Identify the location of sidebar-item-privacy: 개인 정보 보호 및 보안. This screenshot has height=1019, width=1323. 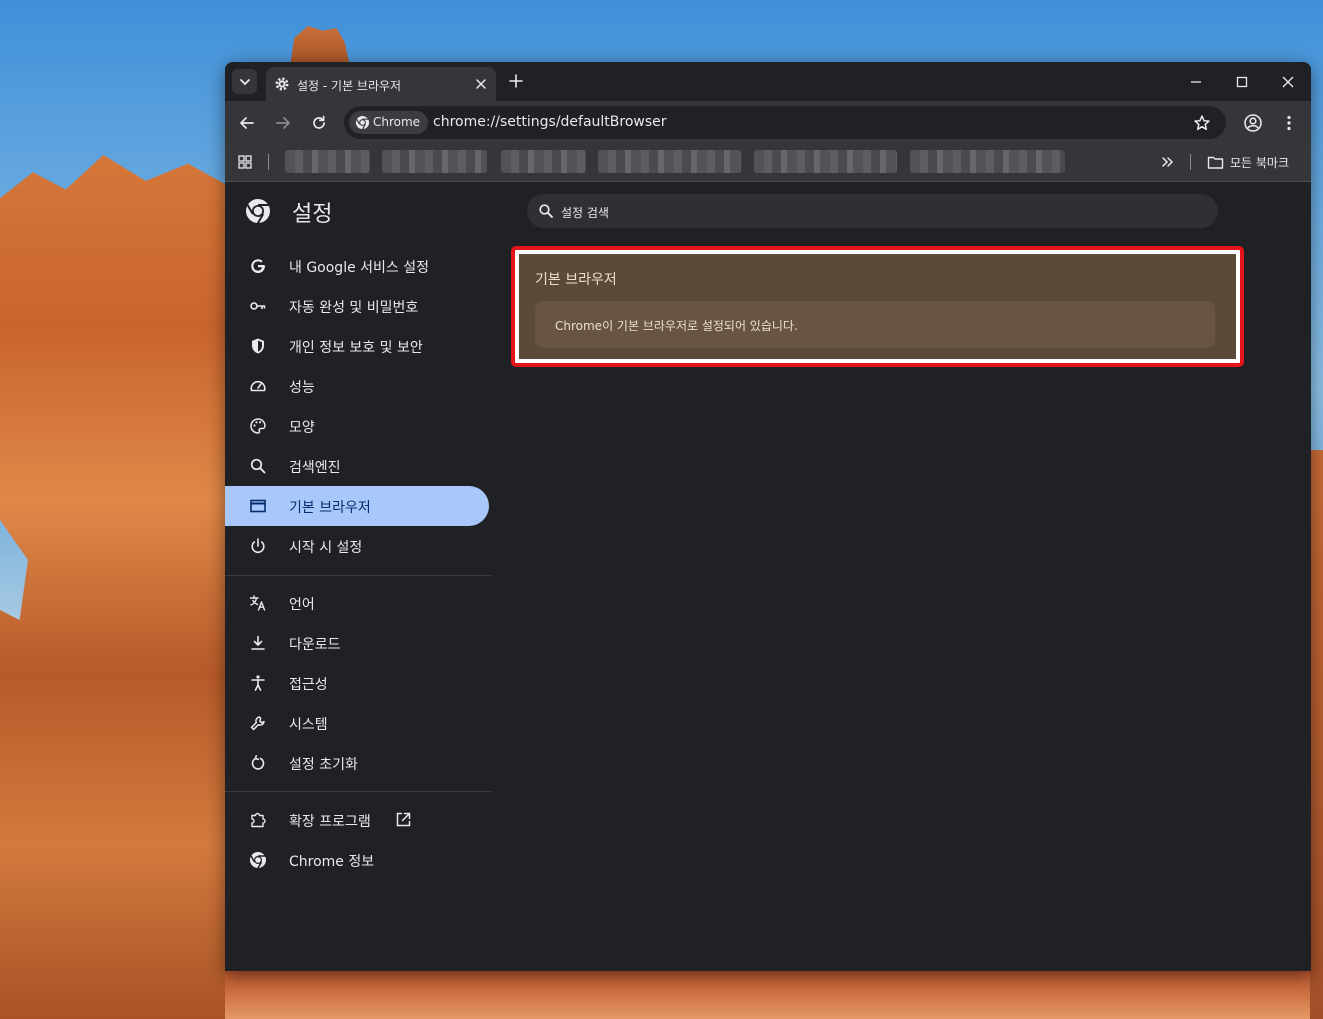
(357, 346).